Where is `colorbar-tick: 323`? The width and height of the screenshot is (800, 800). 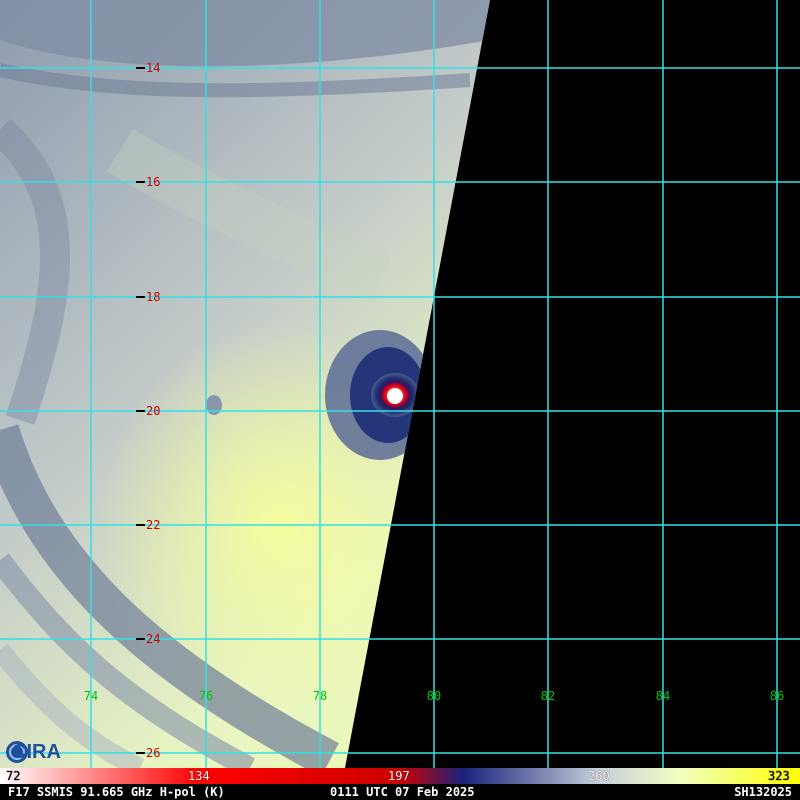 colorbar-tick: 323 is located at coordinates (779, 776).